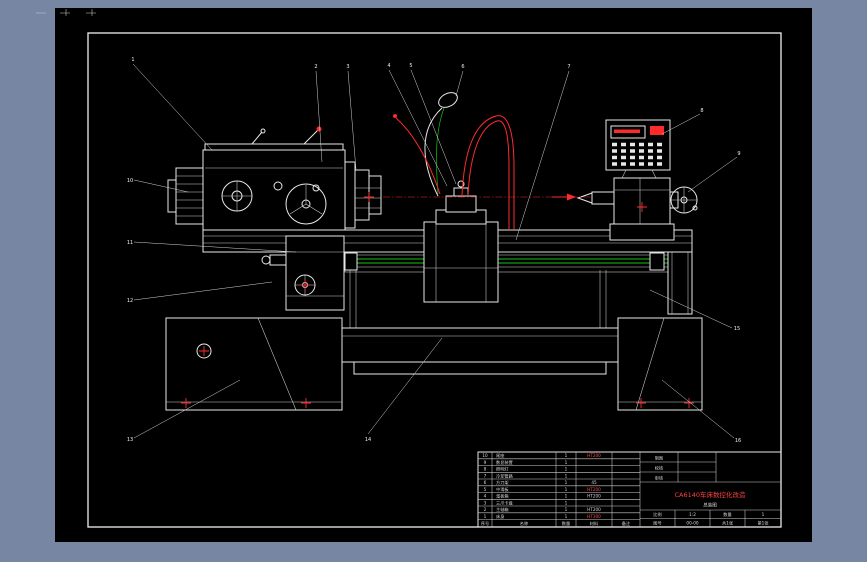 Image resolution: width=867 pixels, height=562 pixels. Describe the element at coordinates (594, 523) in the screenshot. I see `bom-header-cell: 材料` at that location.